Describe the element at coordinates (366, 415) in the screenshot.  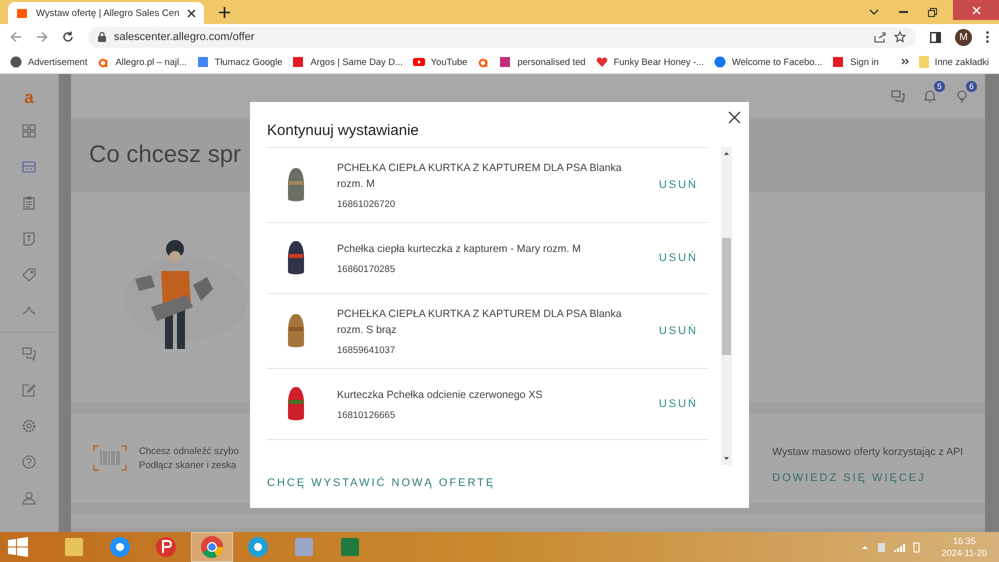
I see `offer-number: 16810126665` at that location.